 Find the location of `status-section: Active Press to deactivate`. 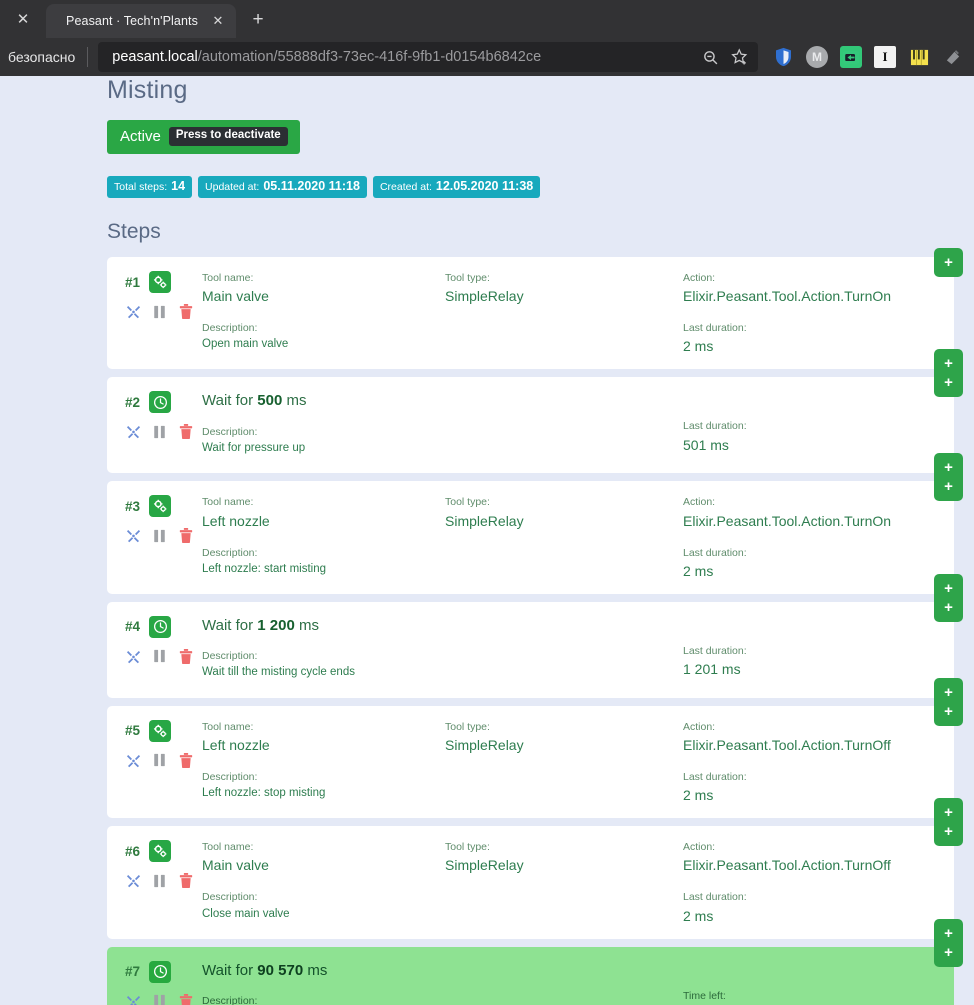

status-section: Active Press to deactivate is located at coordinates (530, 137).